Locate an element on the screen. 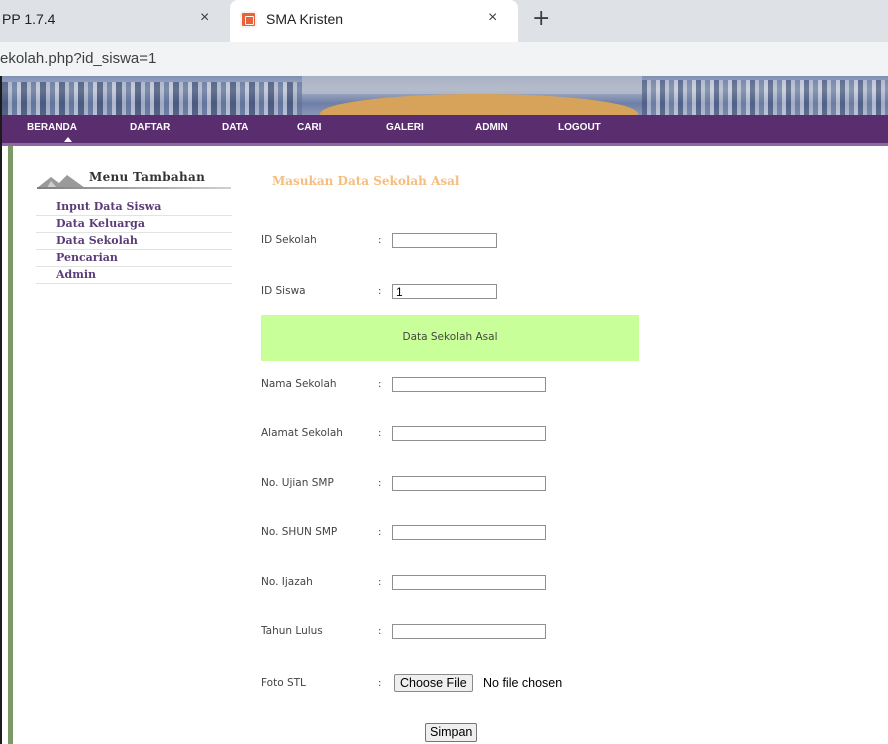  nav-beranda: BERANDA is located at coordinates (52, 127).